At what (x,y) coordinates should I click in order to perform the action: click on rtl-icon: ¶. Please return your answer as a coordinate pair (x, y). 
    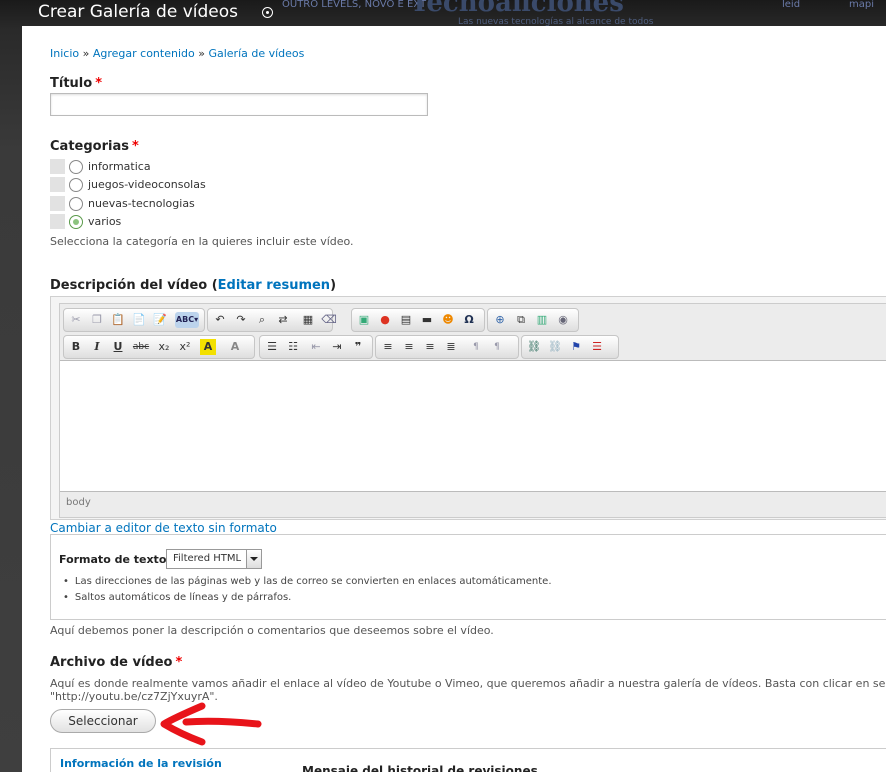
    Looking at the image, I should click on (497, 347).